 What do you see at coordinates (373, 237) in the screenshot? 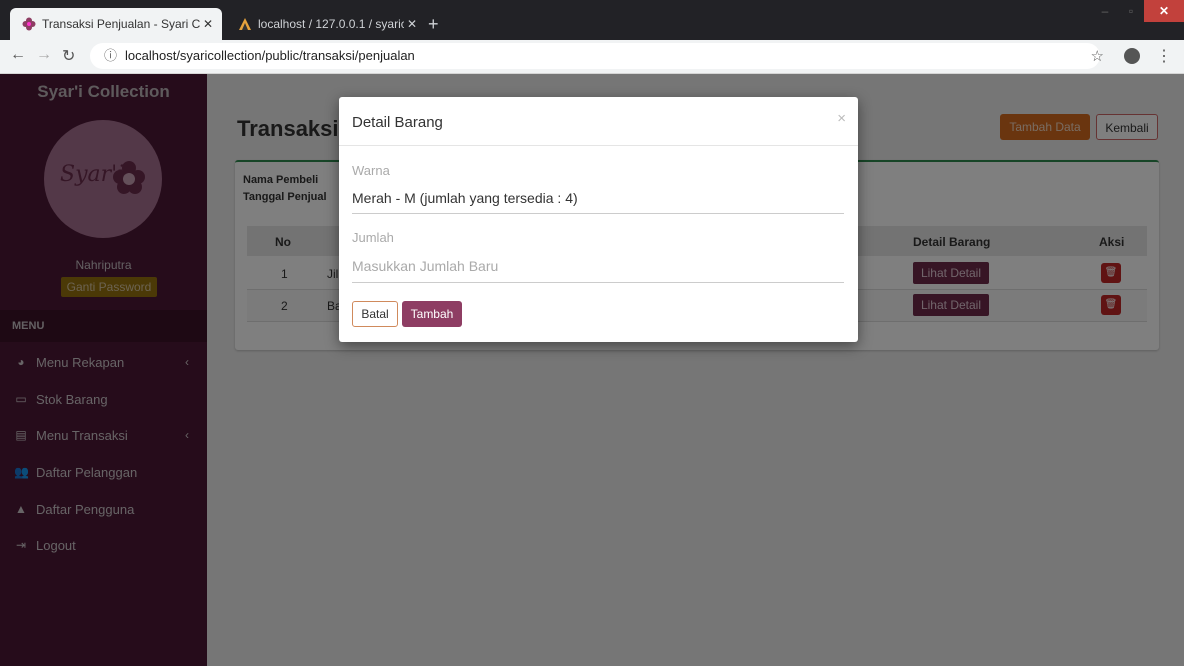
I see `quantity-label: Jumlah` at bounding box center [373, 237].